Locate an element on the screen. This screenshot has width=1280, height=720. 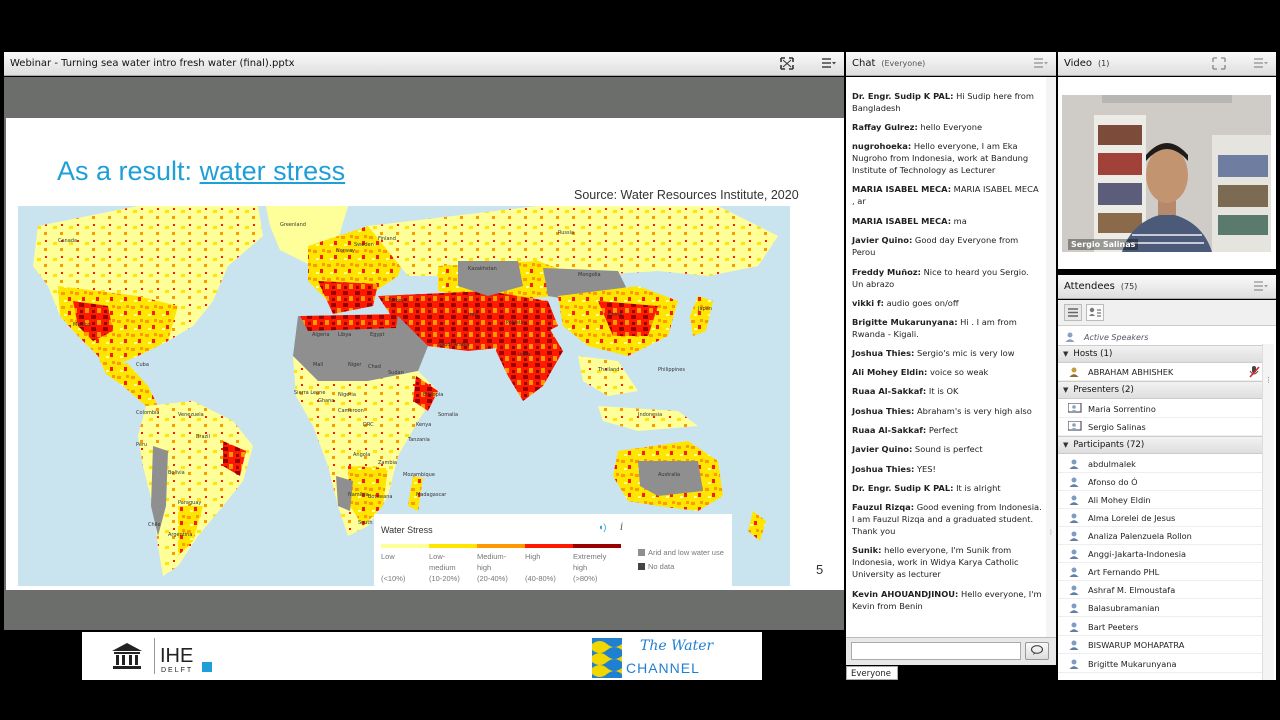
presenter-row: Maria Sorrentino is located at coordinates (1160, 409).